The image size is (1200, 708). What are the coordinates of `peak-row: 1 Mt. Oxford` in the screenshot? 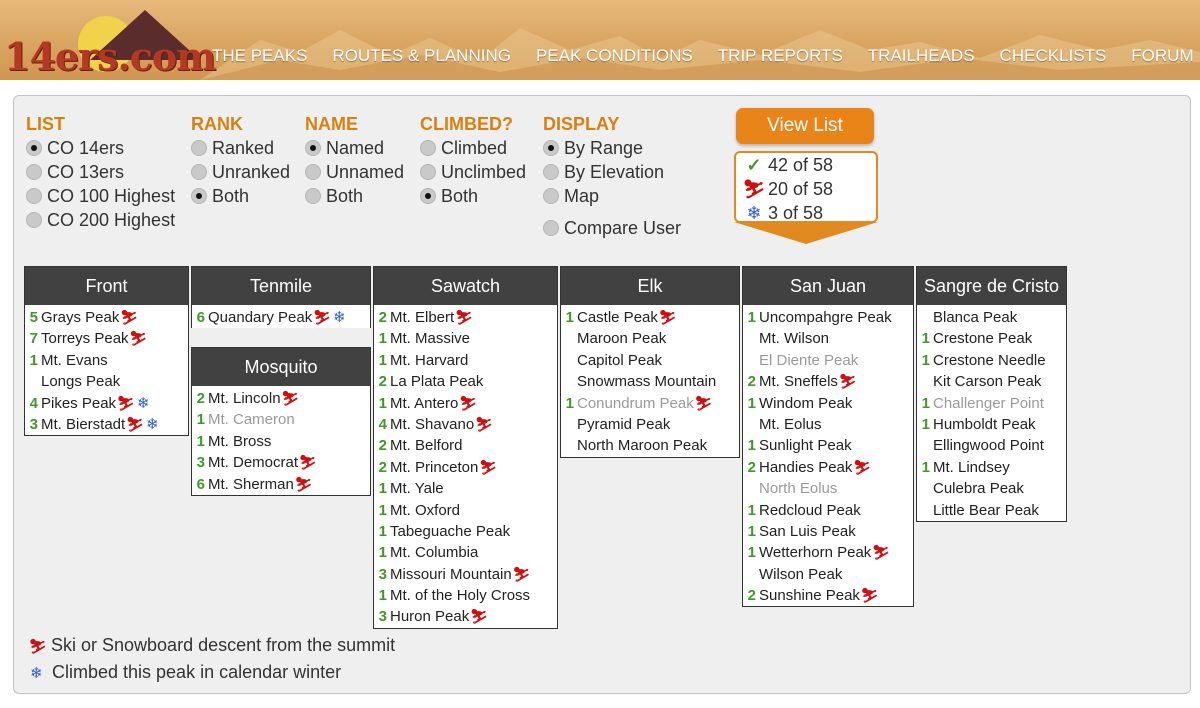 It's located at (465, 510).